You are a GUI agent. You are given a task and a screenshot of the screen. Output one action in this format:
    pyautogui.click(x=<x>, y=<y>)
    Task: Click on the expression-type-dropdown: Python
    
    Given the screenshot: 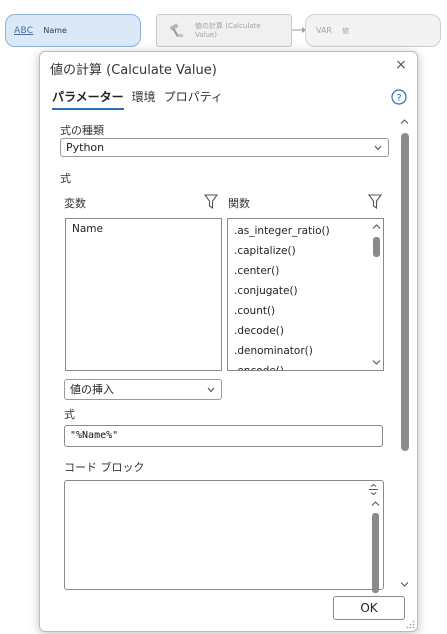 What is the action you would take?
    pyautogui.click(x=224, y=147)
    